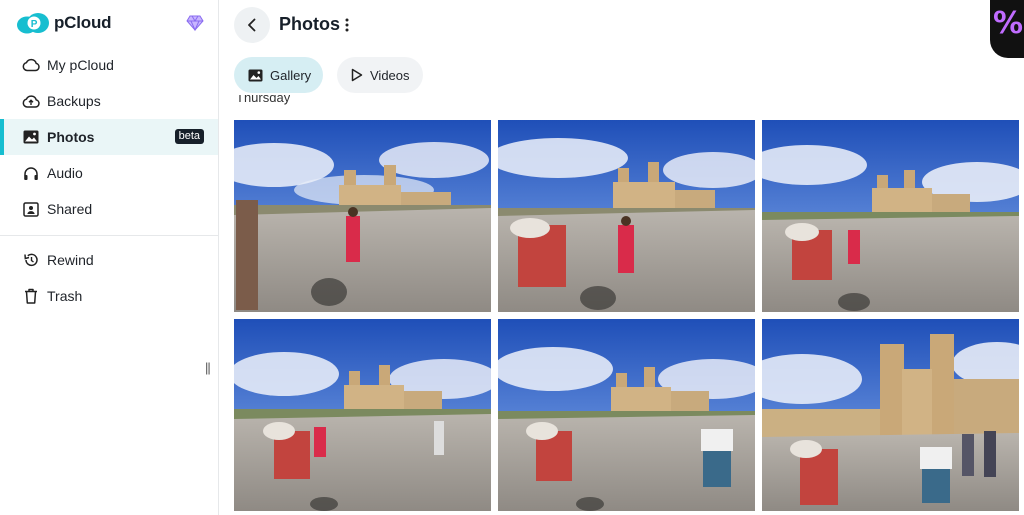 This screenshot has height=515, width=1024. Describe the element at coordinates (70, 260) in the screenshot. I see `sidebar-item-label: Rewind` at that location.